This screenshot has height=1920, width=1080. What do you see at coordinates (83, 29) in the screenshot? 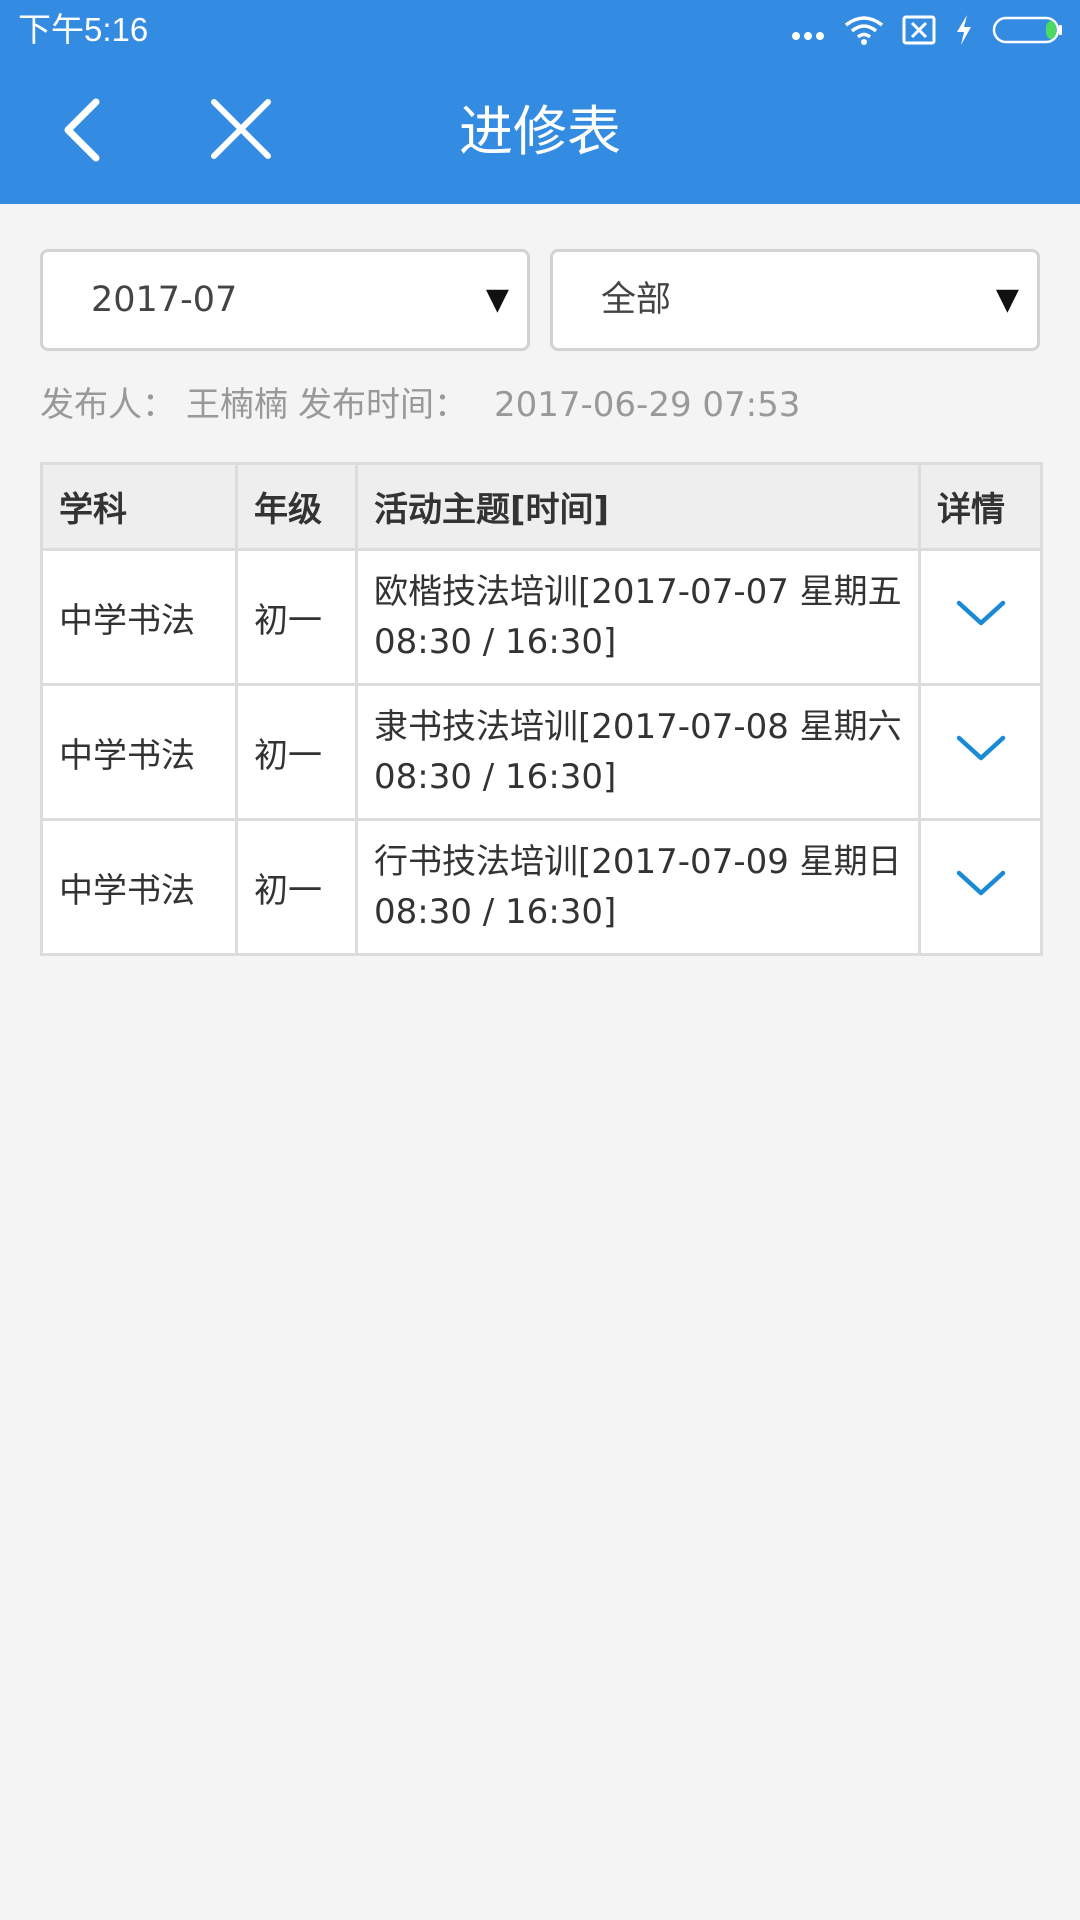
I see `status-time: 下午5:16` at bounding box center [83, 29].